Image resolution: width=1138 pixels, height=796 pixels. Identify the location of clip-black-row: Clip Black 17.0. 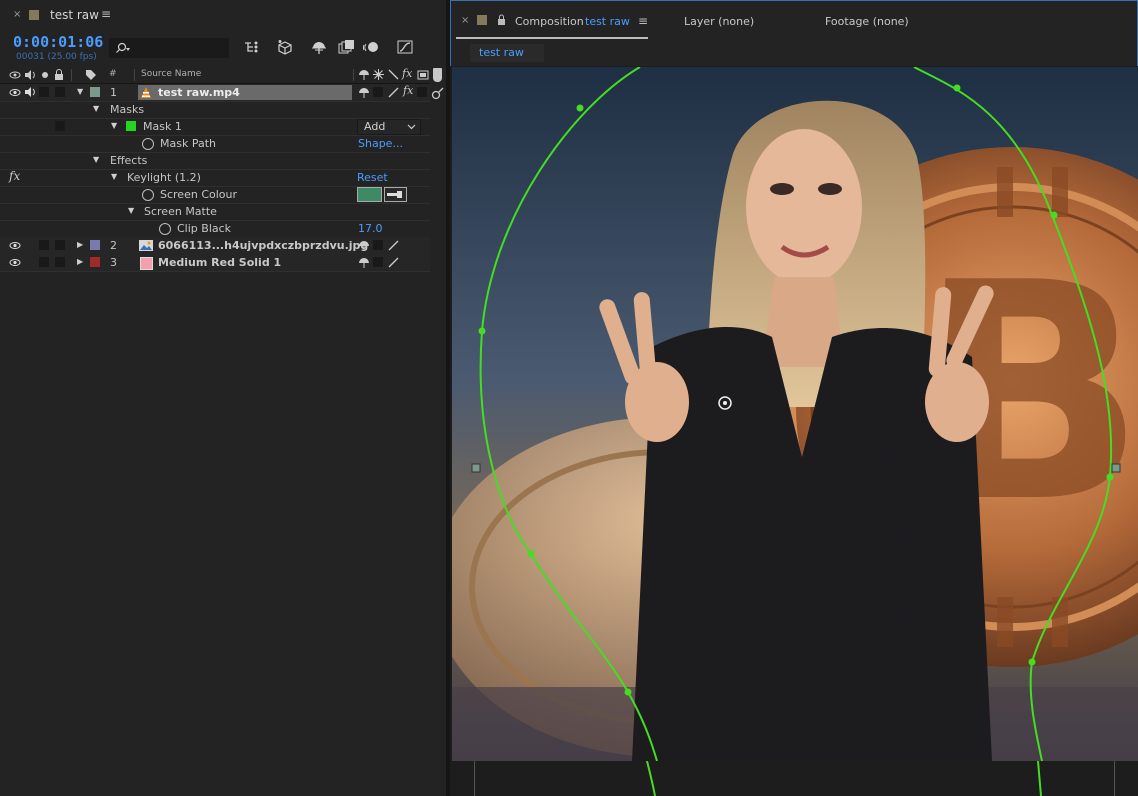
(215, 229).